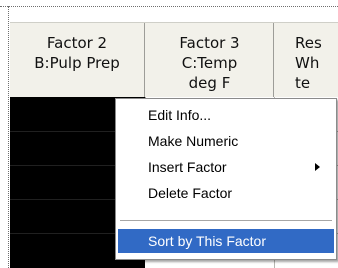 This screenshot has height=268, width=338. What do you see at coordinates (77, 43) in the screenshot?
I see `header-line: Factor 2` at bounding box center [77, 43].